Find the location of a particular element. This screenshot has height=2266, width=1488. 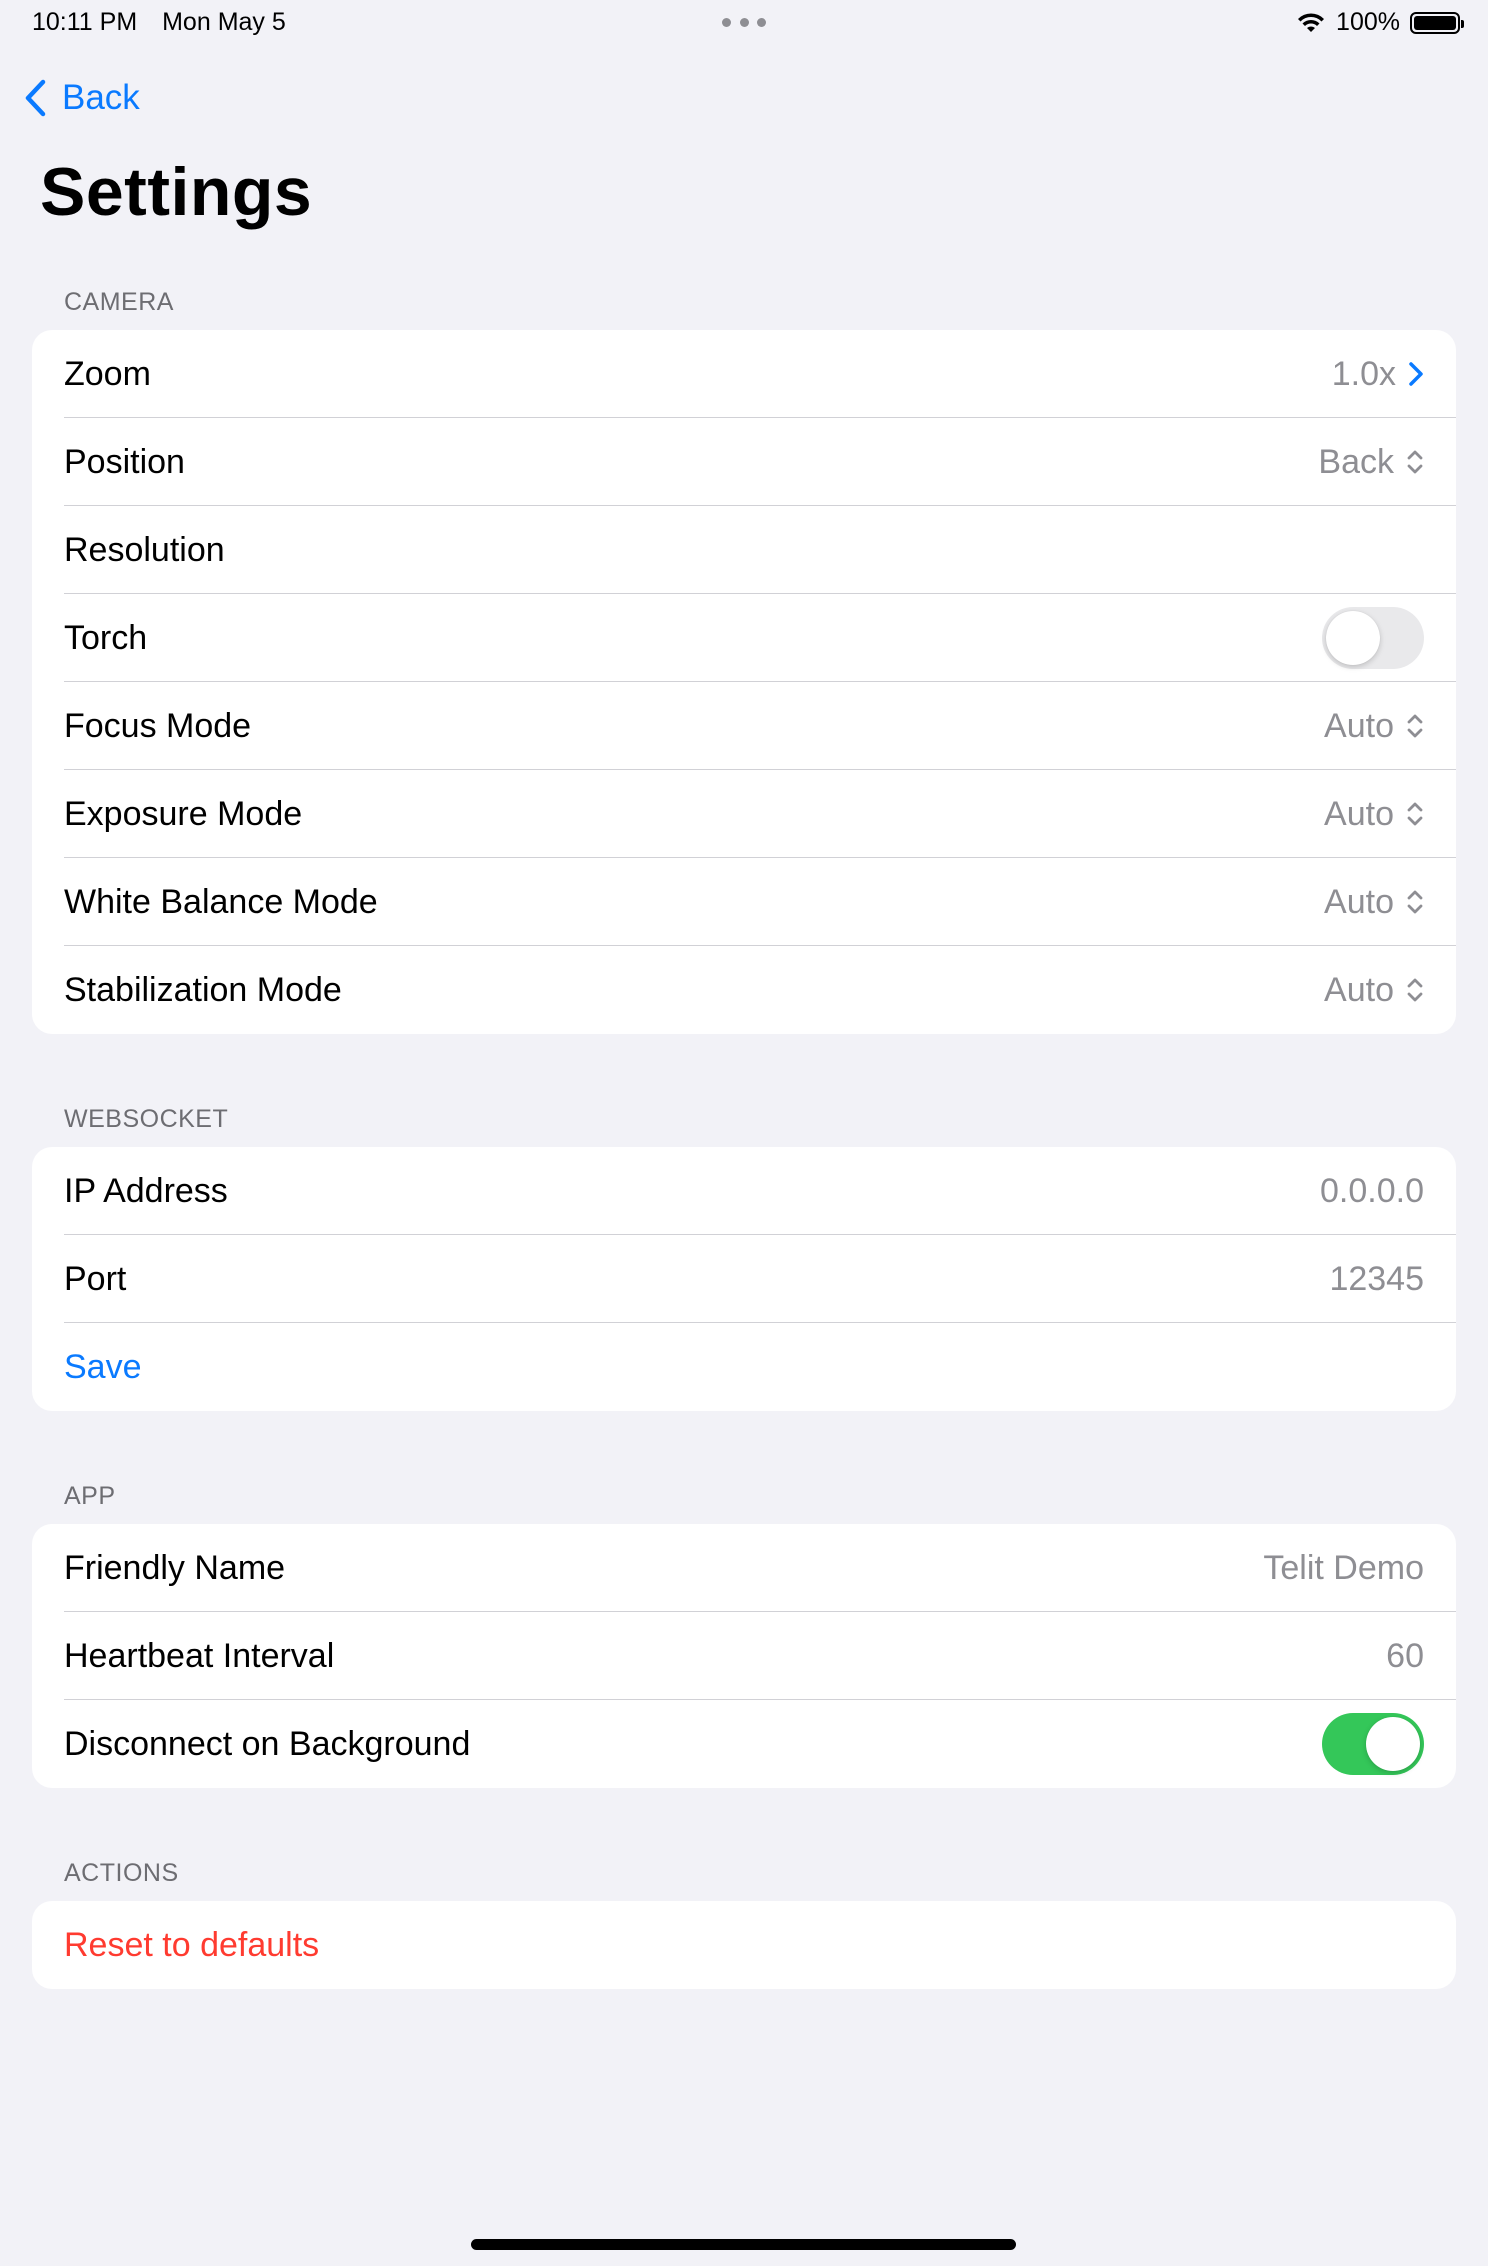

actions-group: Reset to defaults is located at coordinates (744, 1945).